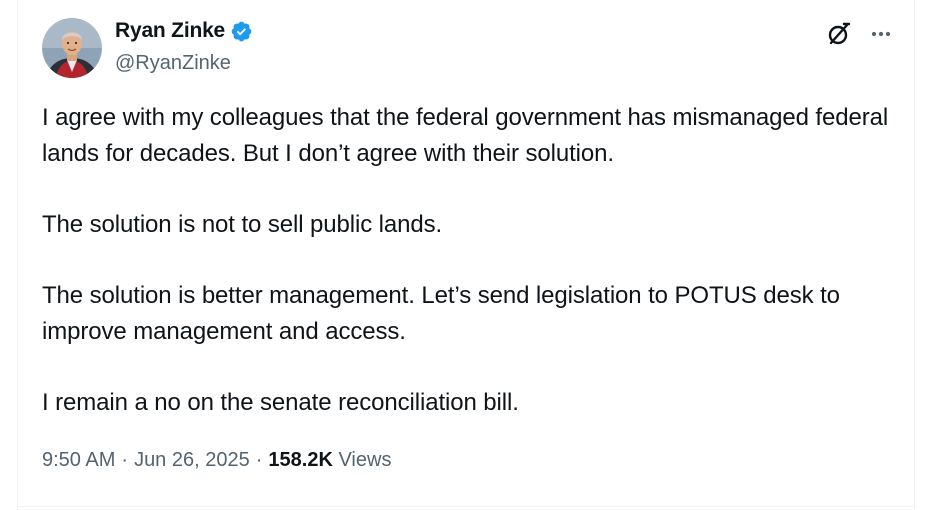 Image resolution: width=926 pixels, height=510 pixels. I want to click on more-options-icon, so click(881, 34).